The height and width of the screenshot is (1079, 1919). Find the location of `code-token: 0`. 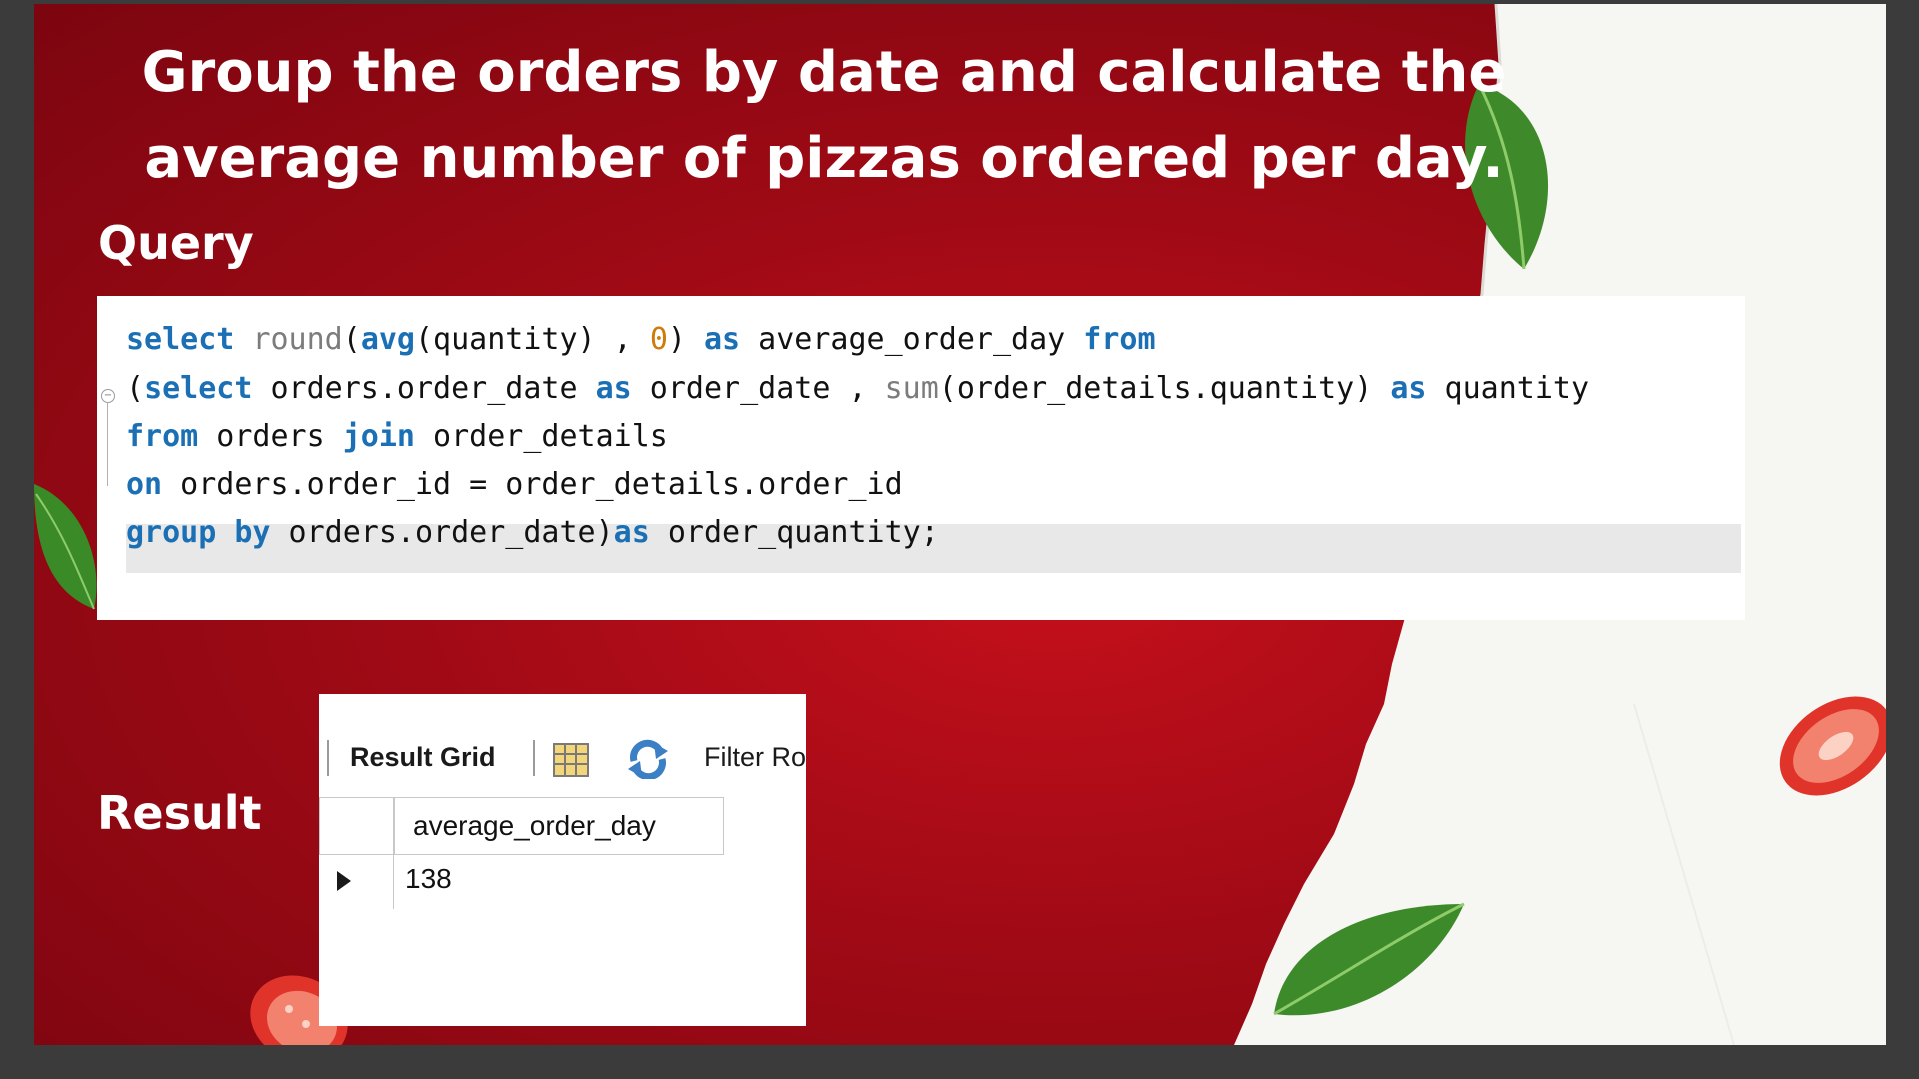

code-token: 0 is located at coordinates (658, 339).